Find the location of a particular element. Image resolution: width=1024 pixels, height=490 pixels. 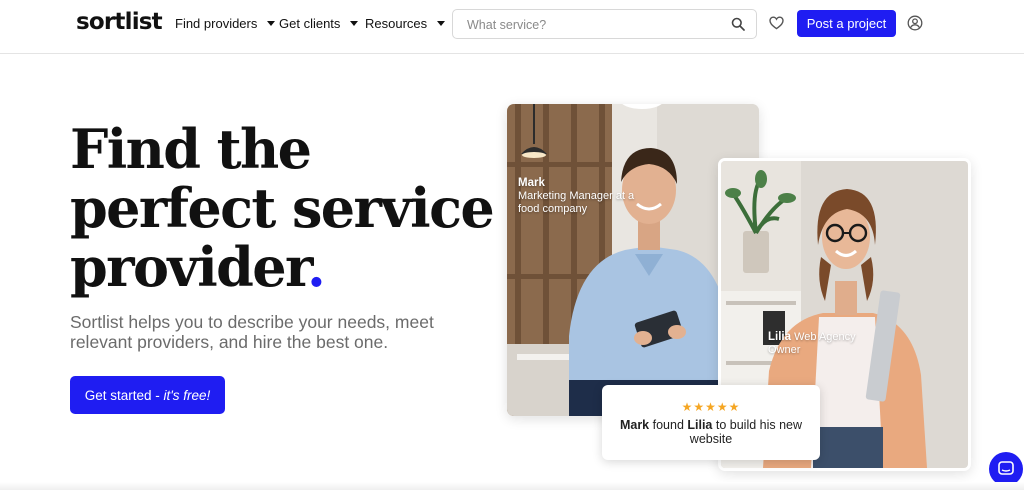

get-started-button: Get started - it's free! is located at coordinates (147, 395).